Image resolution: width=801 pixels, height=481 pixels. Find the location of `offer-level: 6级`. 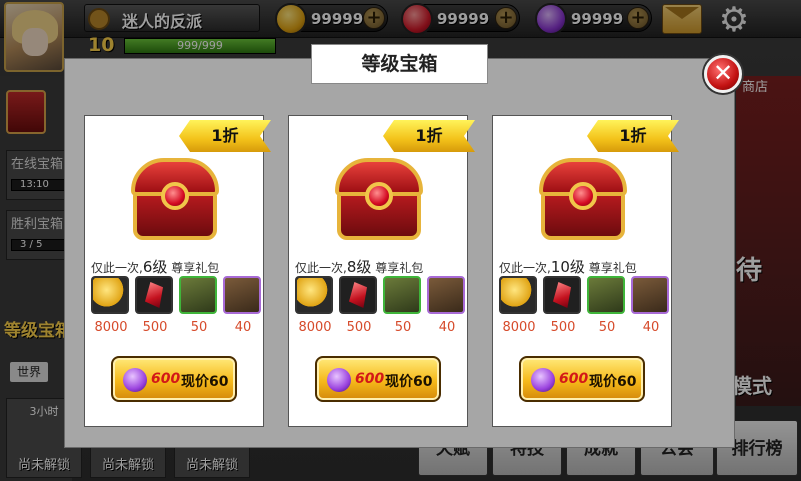

offer-level: 6级 is located at coordinates (155, 267).